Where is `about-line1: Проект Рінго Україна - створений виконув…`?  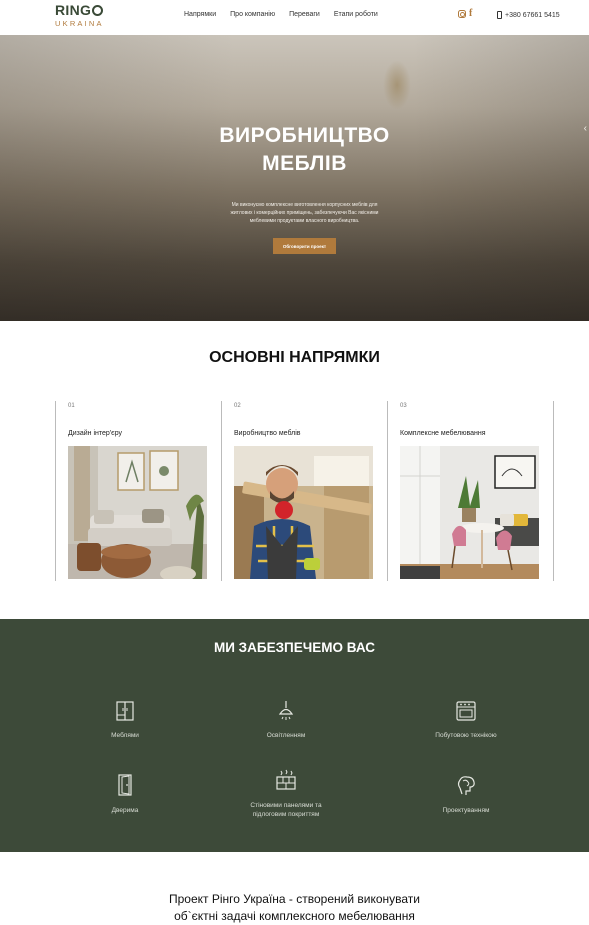 about-line1: Проект Рінго Україна - створений виконув… is located at coordinates (294, 899).